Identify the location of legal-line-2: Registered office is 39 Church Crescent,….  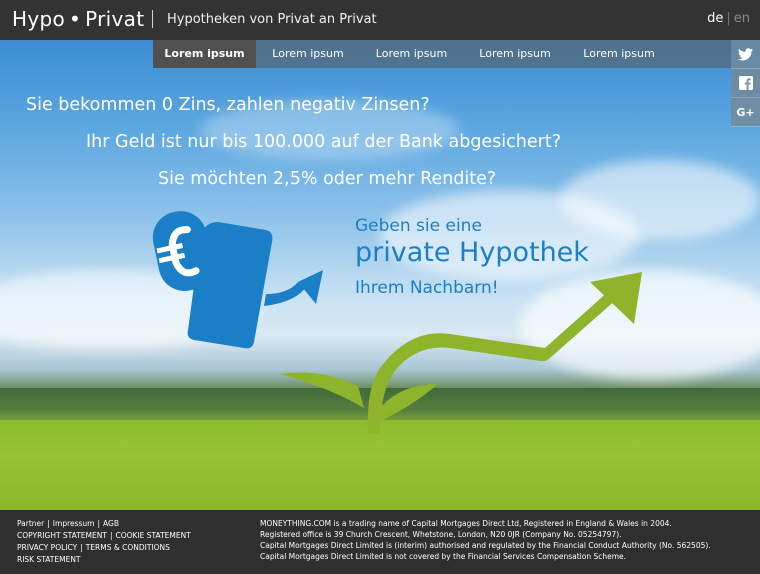
(441, 534).